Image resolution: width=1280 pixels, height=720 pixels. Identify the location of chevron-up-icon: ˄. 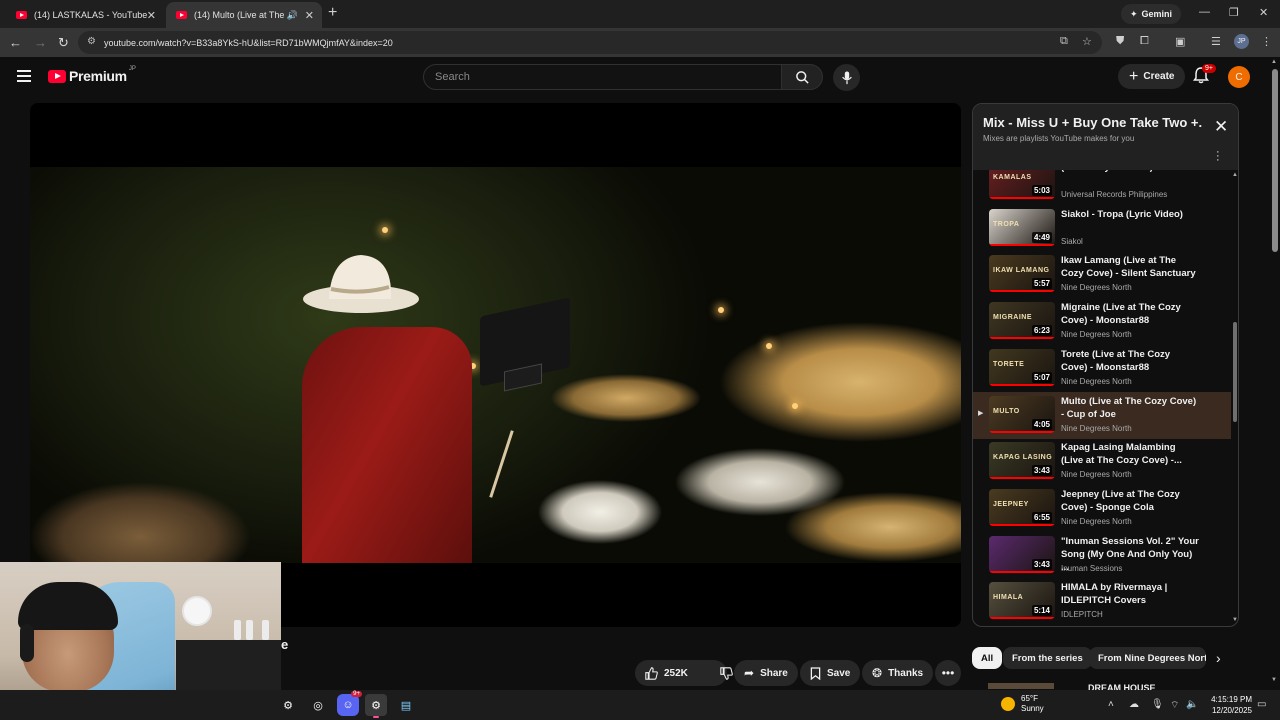
(1111, 704).